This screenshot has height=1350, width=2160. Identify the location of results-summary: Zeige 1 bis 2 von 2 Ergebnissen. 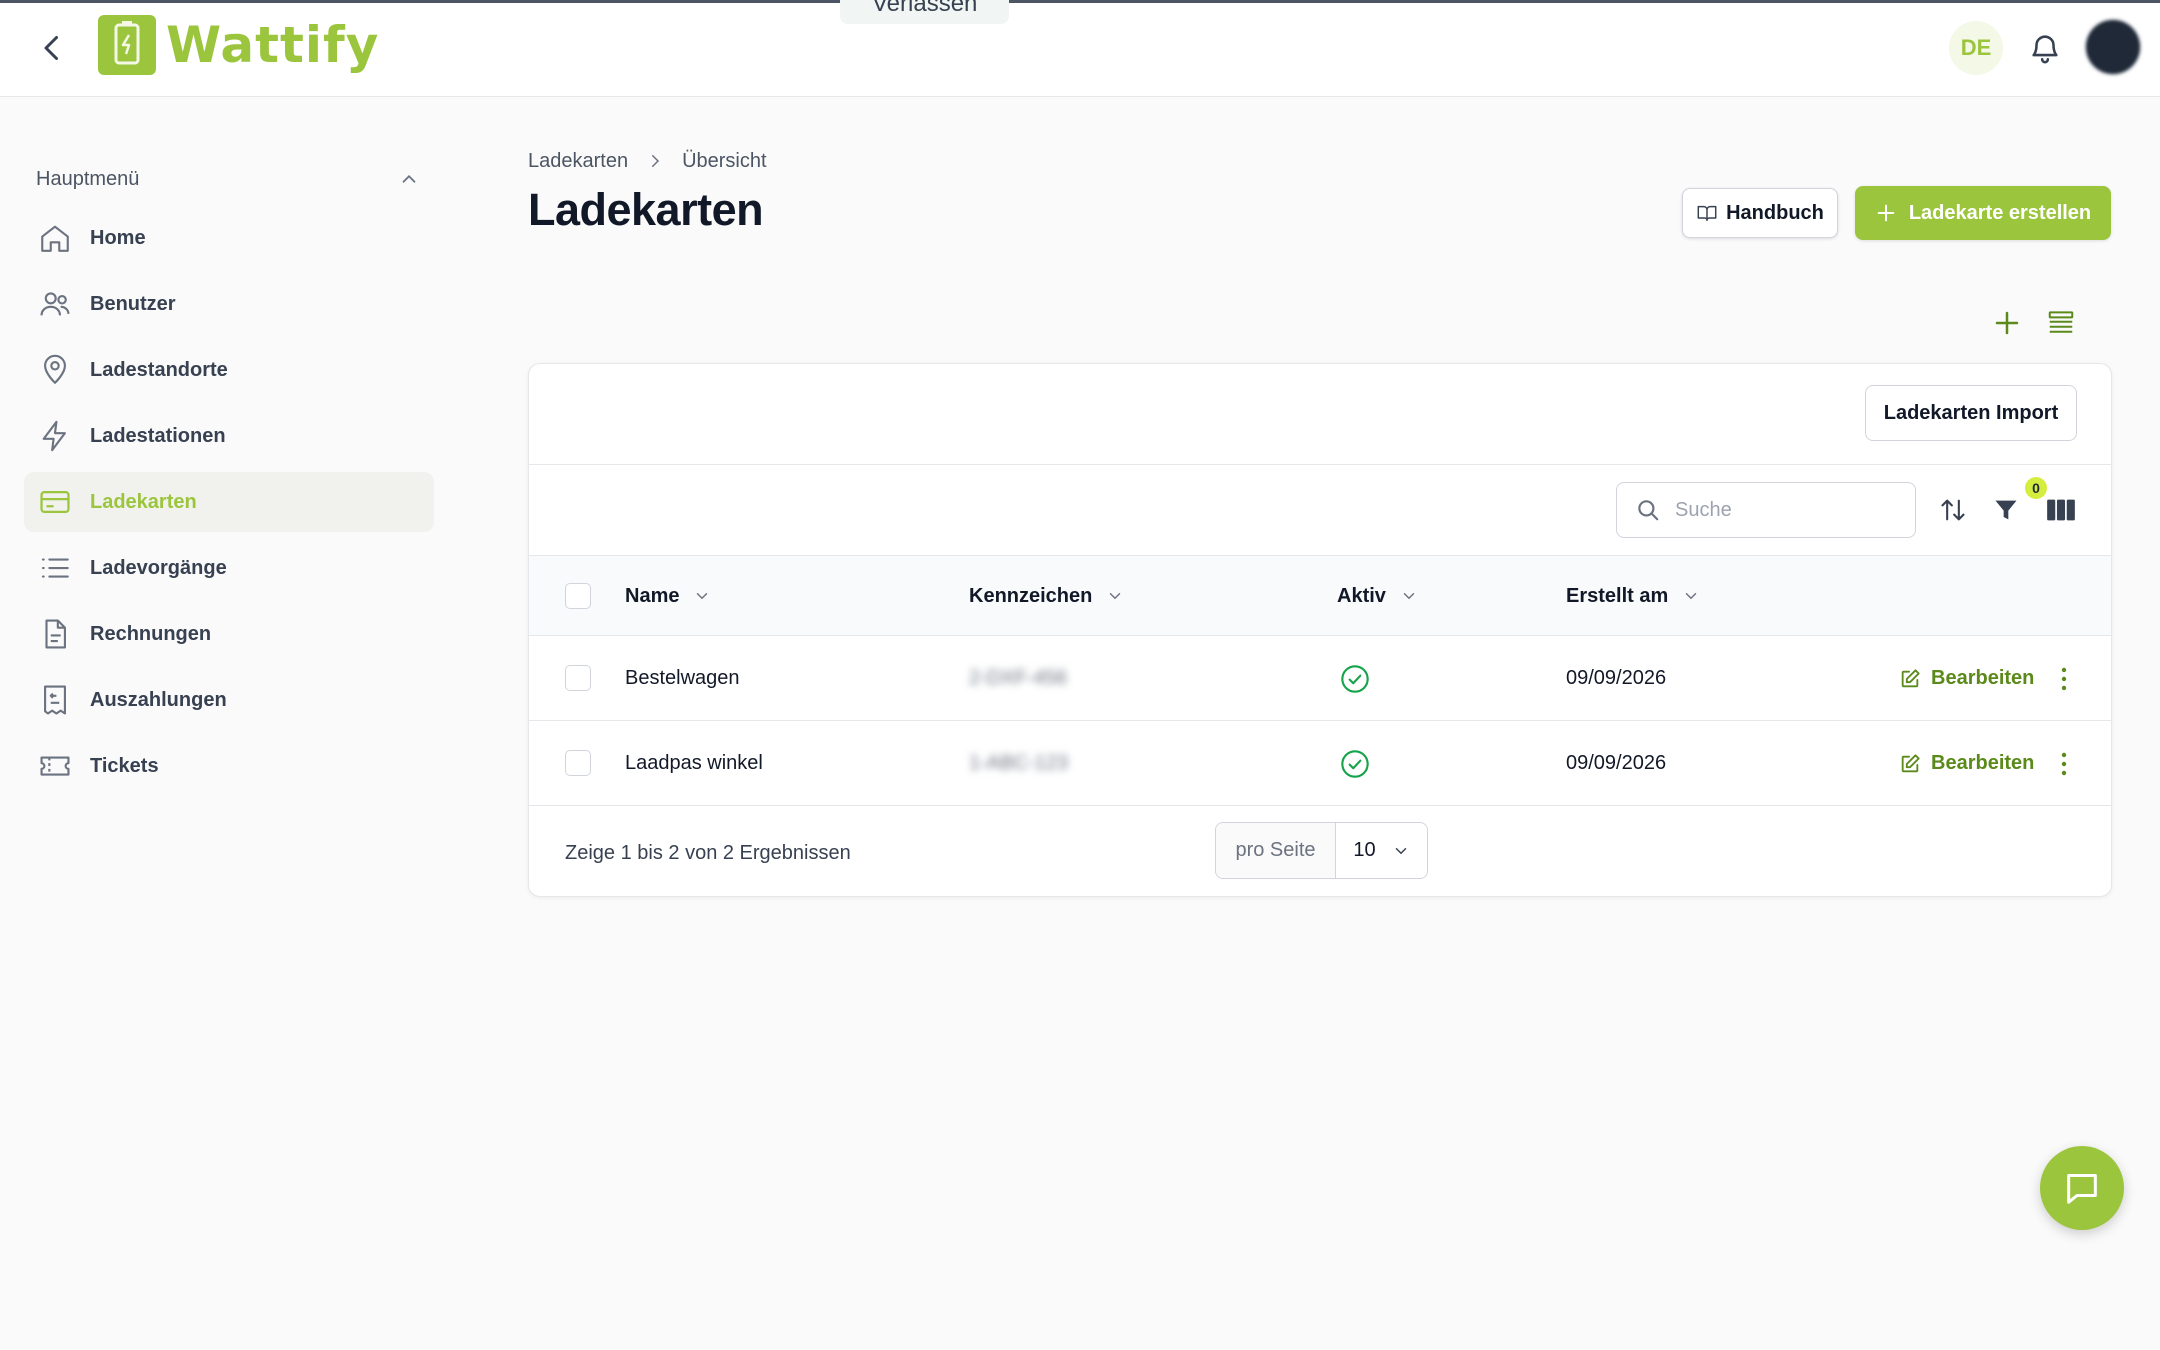
(708, 852).